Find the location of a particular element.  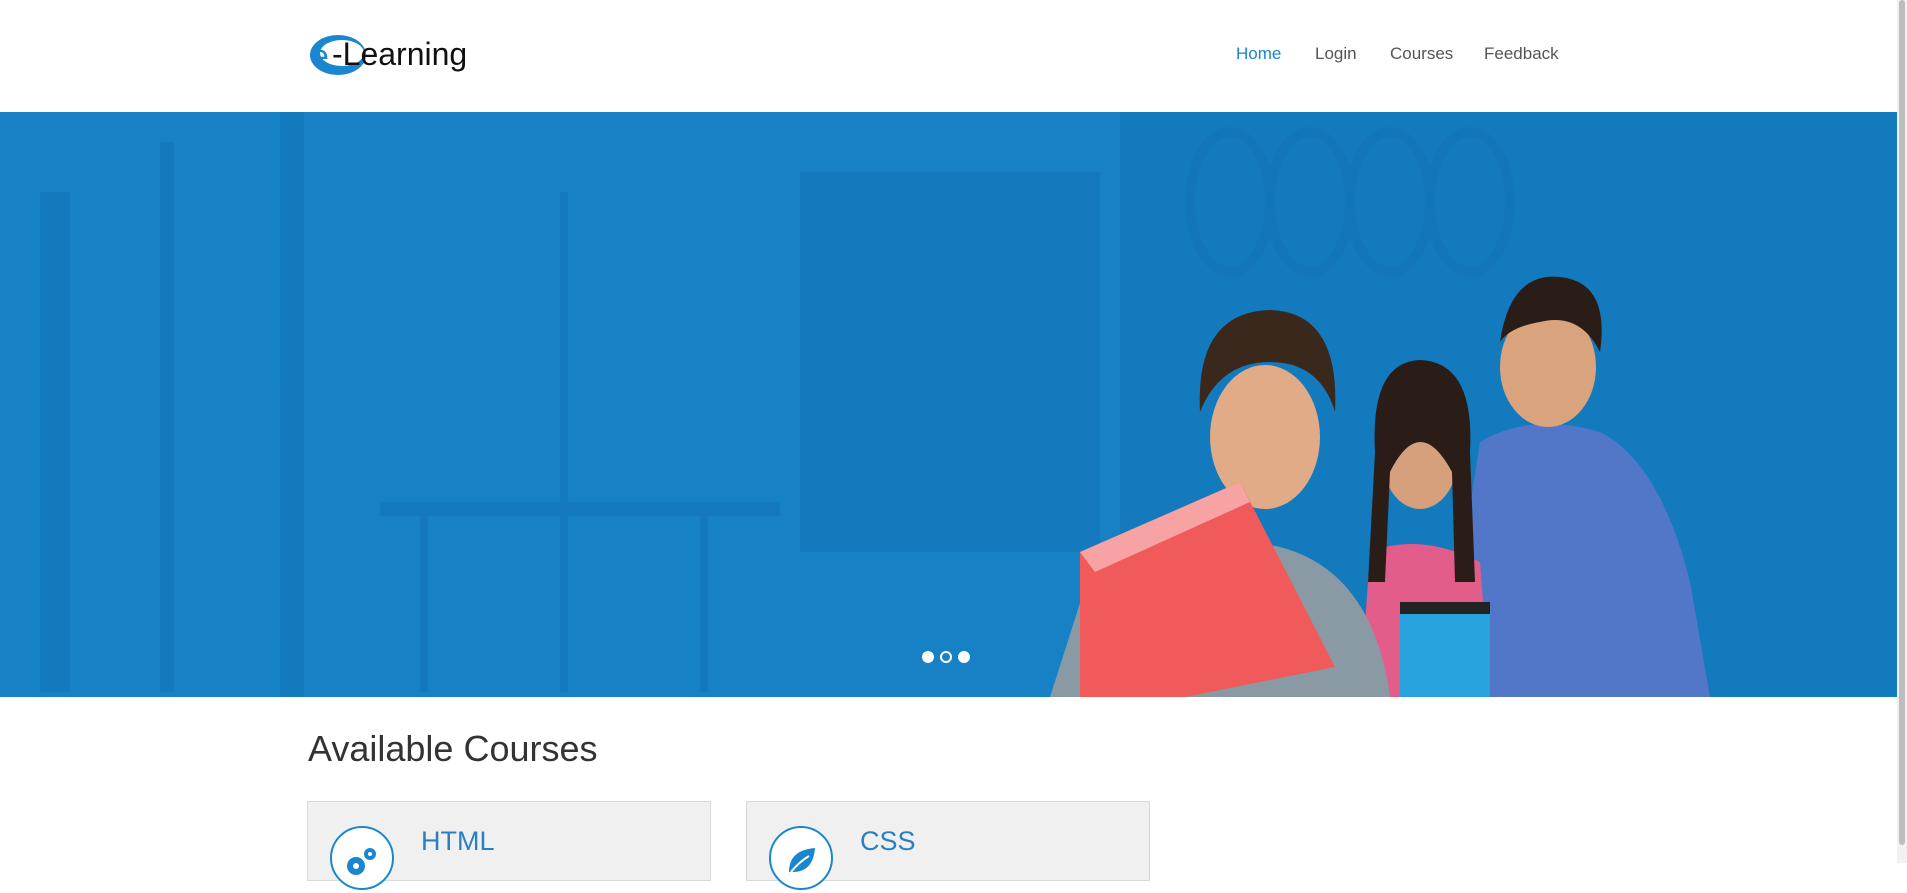

nav-login-link: Login is located at coordinates (1336, 54).